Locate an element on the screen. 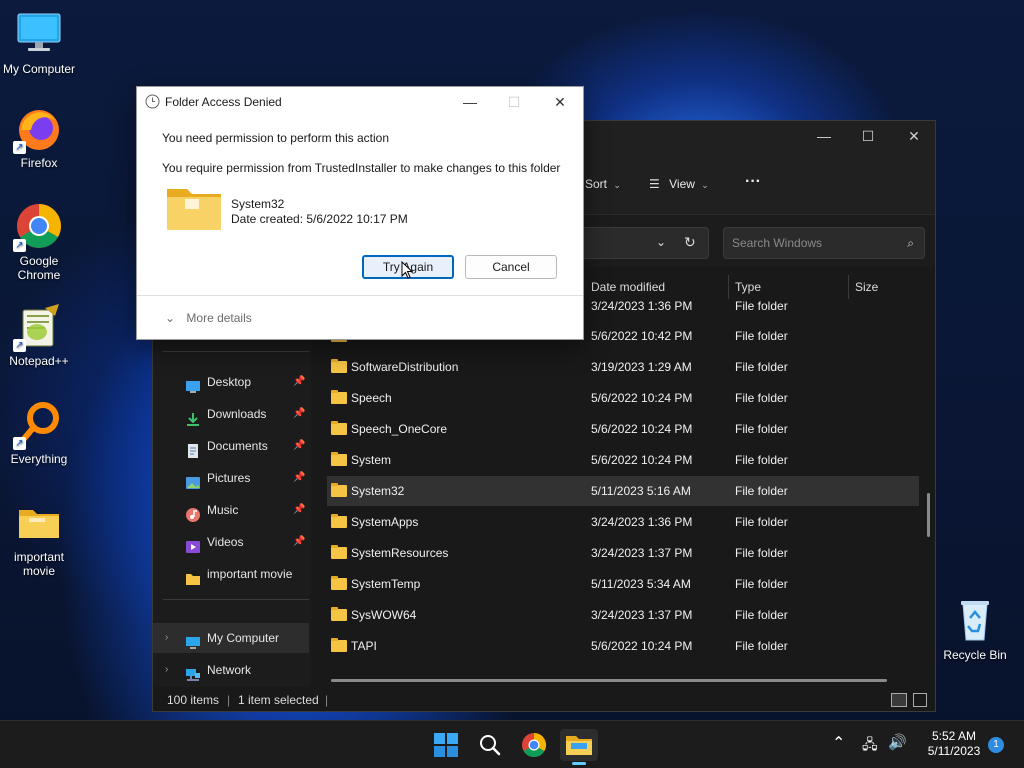 Image resolution: width=1024 pixels, height=768 pixels. table-row: SysWOW64 3/24/2023 1:37 PM File folder is located at coordinates (623, 615).